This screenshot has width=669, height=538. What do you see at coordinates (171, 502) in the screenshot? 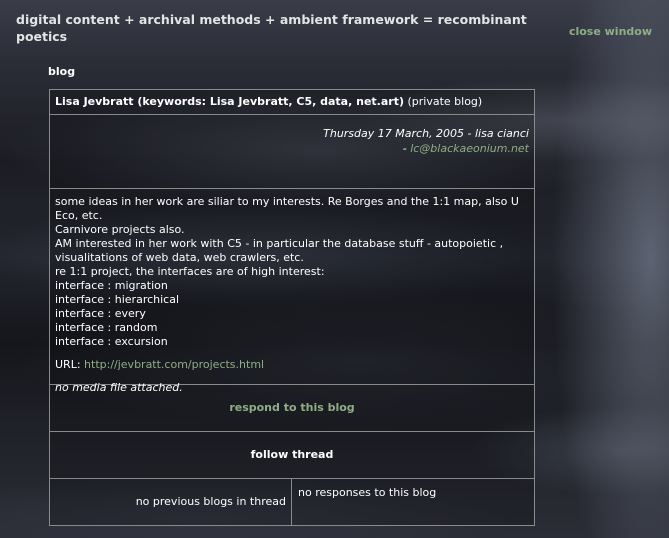
I see `previous-blogs-cell: no previous blogs in thread` at bounding box center [171, 502].